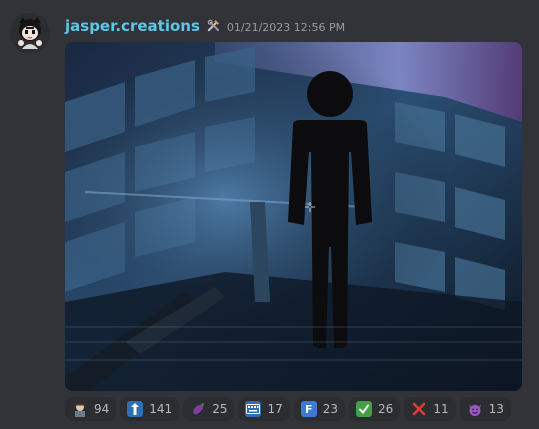  What do you see at coordinates (496, 409) in the screenshot?
I see `reaction-count: 13` at bounding box center [496, 409].